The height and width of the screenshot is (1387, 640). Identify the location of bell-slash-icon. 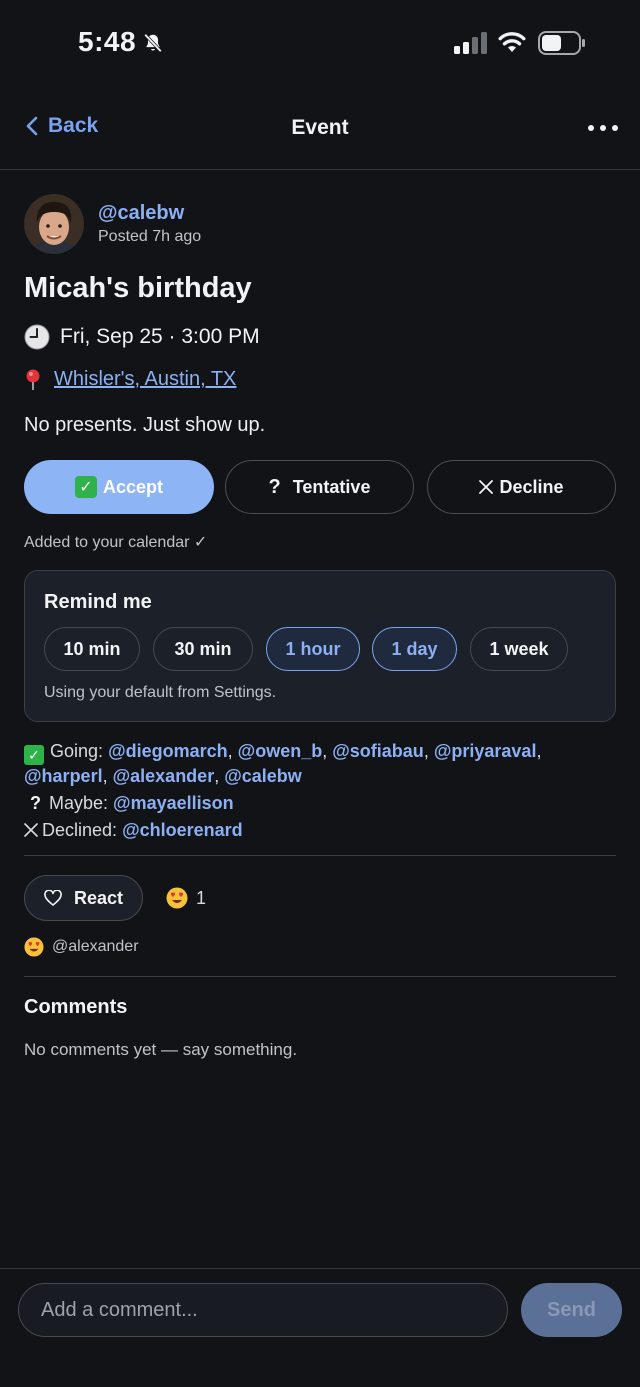
(153, 43).